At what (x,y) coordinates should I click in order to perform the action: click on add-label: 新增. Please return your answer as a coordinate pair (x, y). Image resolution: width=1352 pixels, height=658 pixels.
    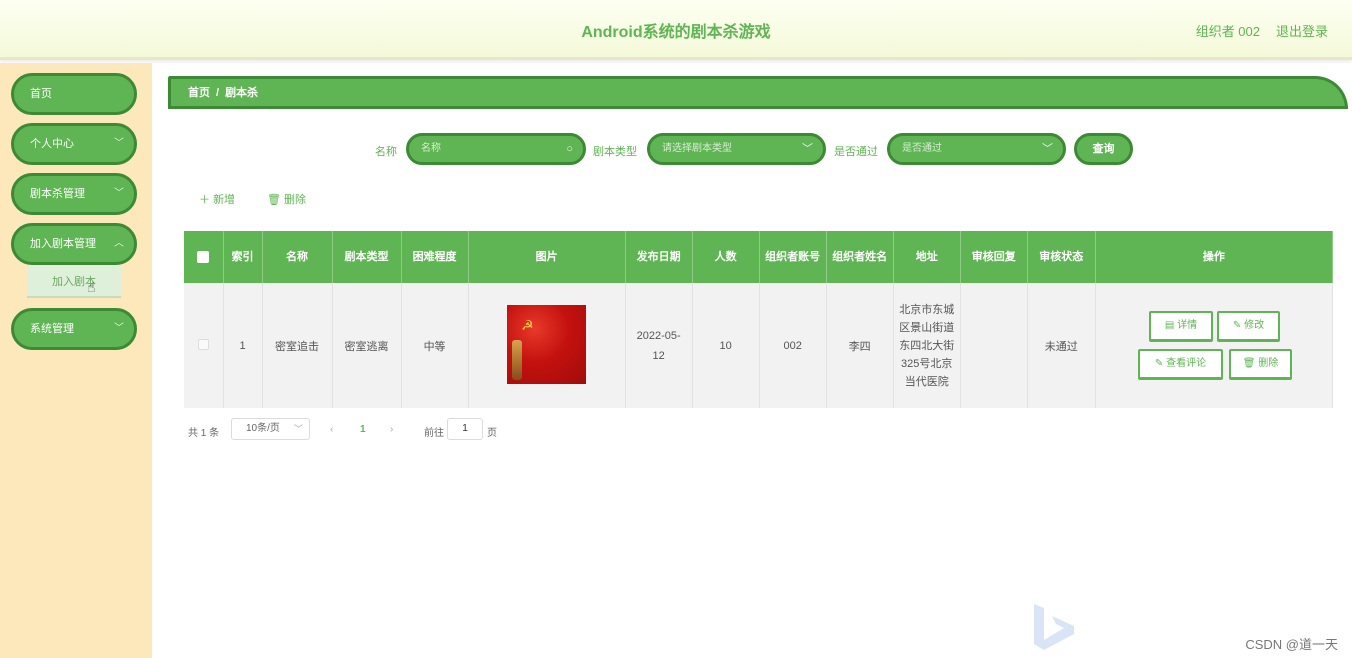
    Looking at the image, I should click on (224, 200).